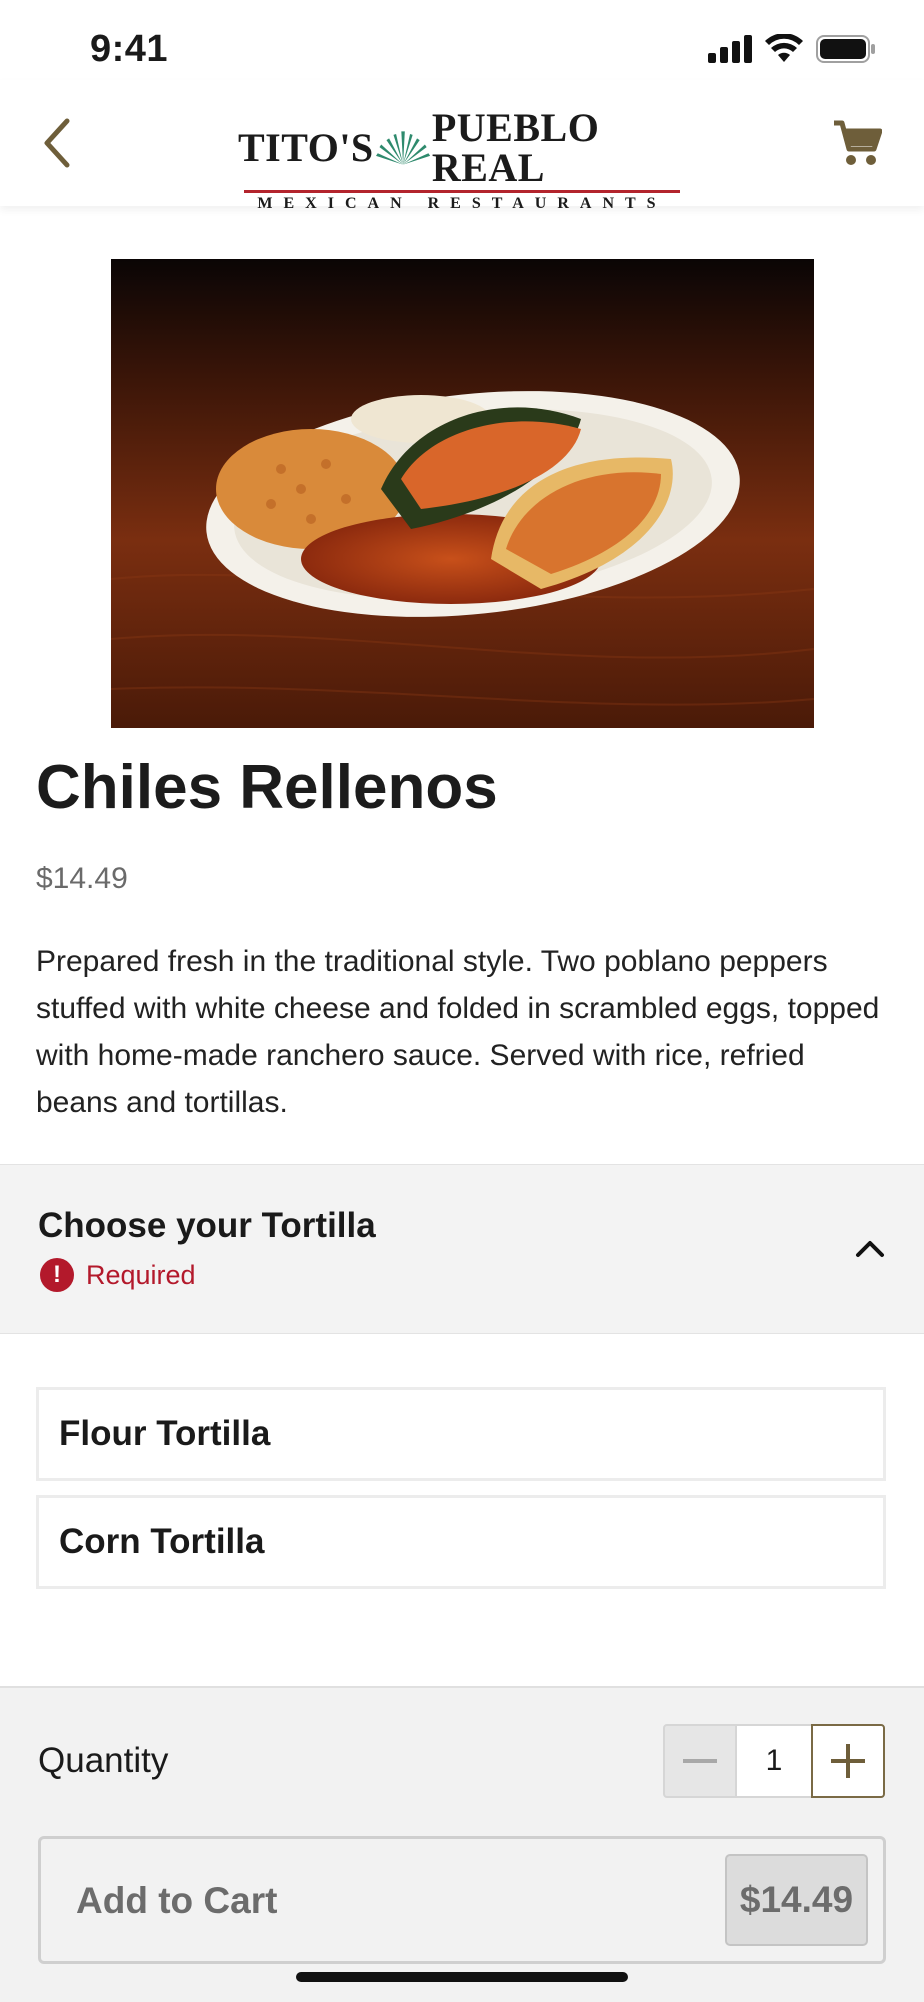  What do you see at coordinates (796, 1900) in the screenshot?
I see `add-to-cart-price: $14.49` at bounding box center [796, 1900].